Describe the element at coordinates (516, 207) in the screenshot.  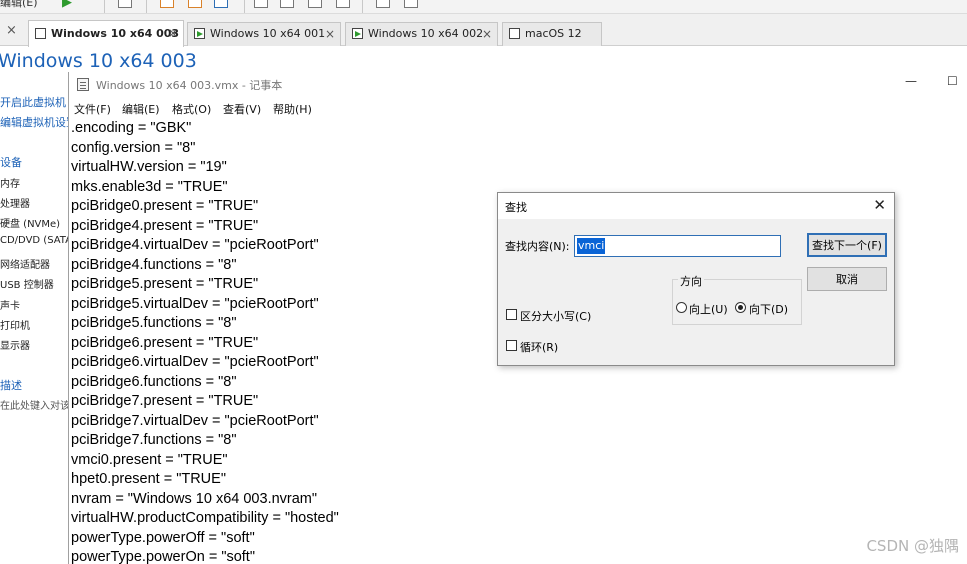
I see `find-dialog-title: 查找` at that location.